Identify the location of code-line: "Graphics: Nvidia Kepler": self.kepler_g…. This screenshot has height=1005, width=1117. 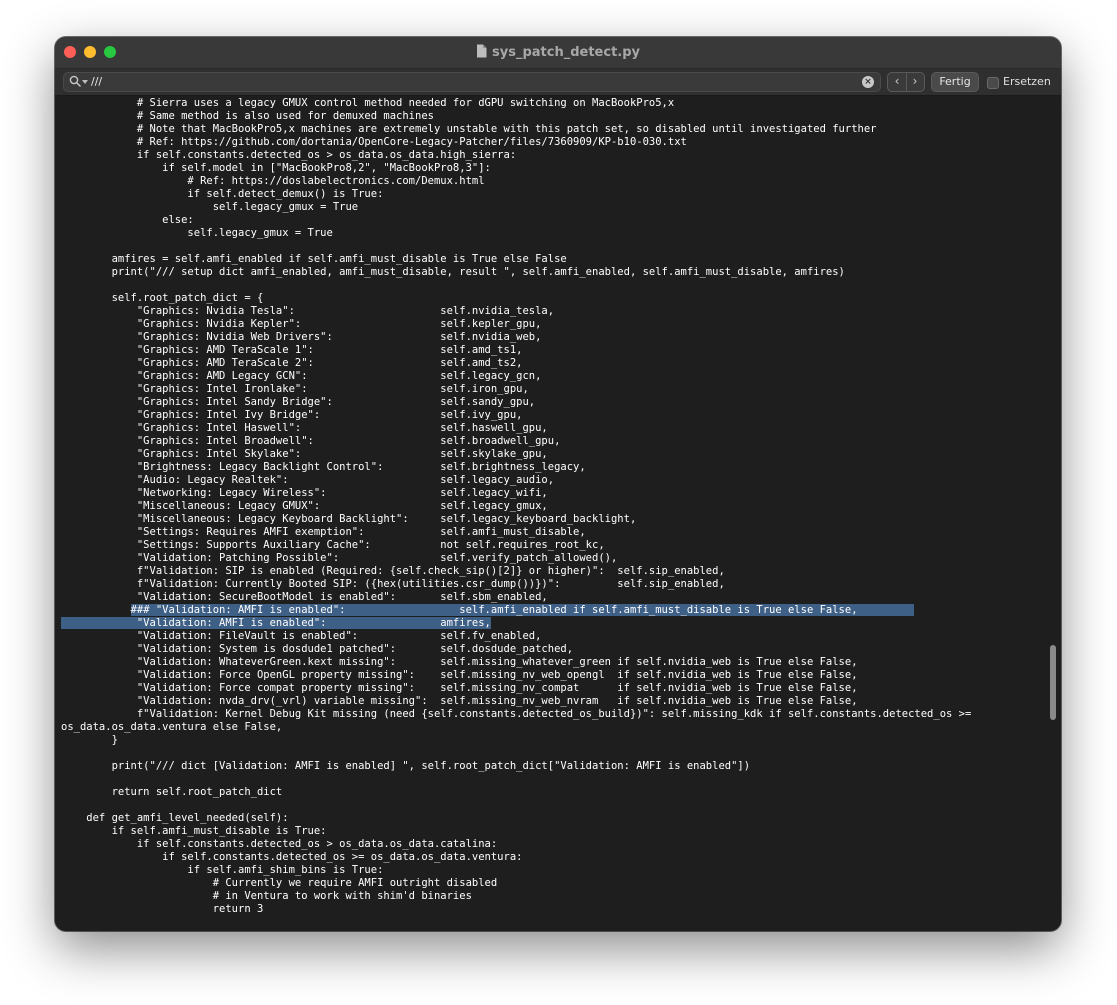
(516, 324).